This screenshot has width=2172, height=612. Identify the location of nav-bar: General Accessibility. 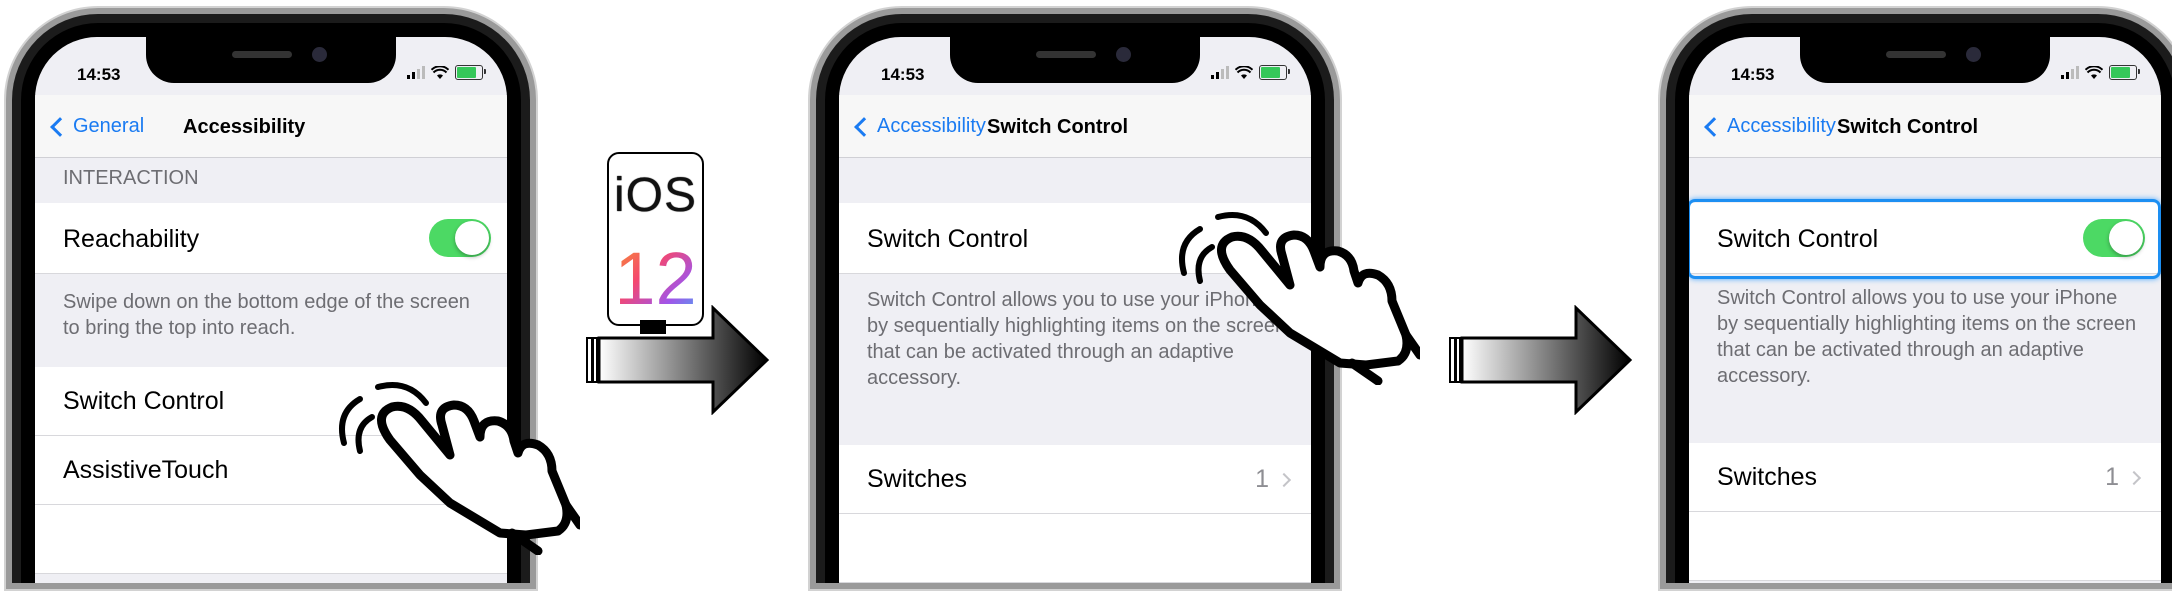
(271, 126).